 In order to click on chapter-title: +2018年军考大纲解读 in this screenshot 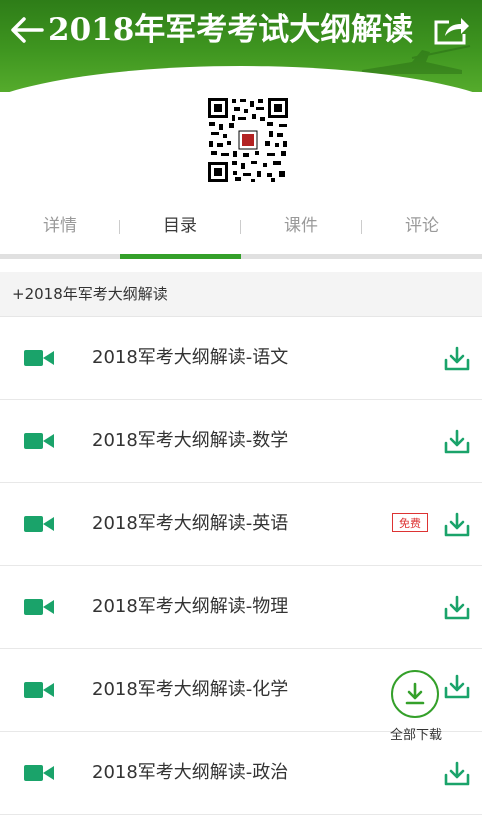, I will do `click(90, 294)`.